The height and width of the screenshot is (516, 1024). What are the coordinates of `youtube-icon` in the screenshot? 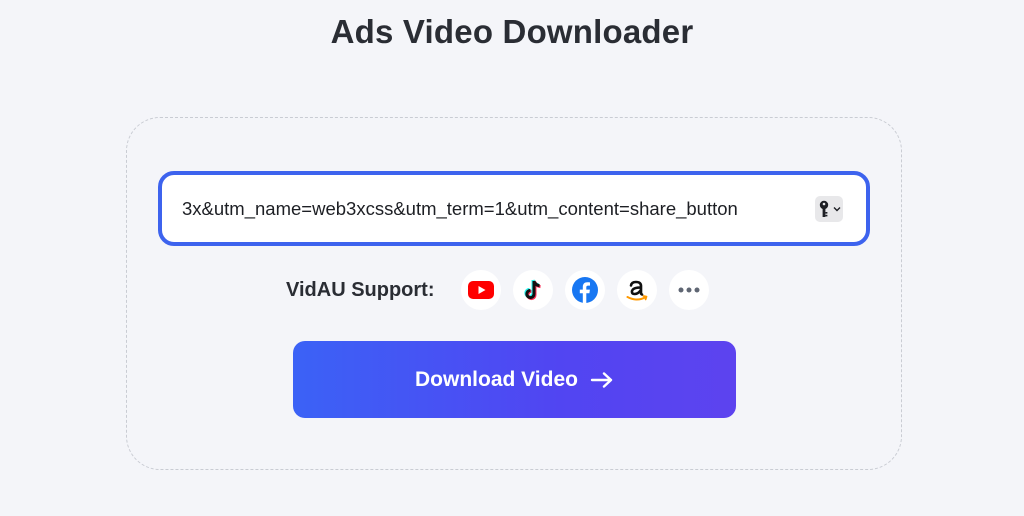 It's located at (480, 290).